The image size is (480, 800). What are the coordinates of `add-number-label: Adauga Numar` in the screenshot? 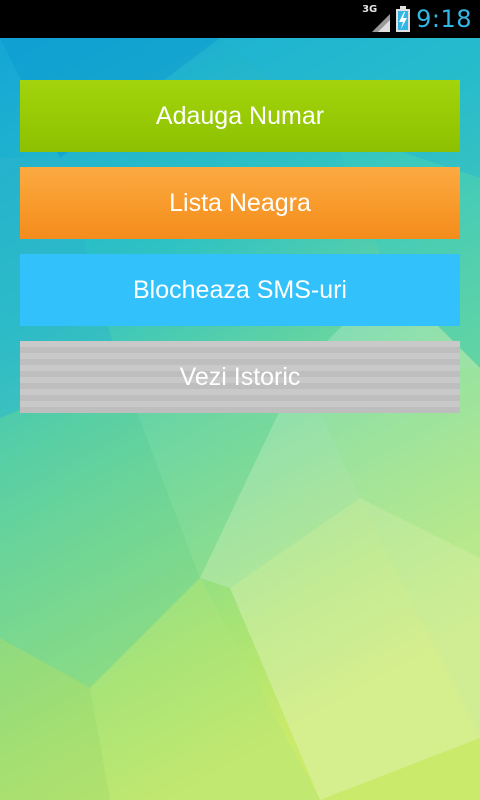 It's located at (240, 115).